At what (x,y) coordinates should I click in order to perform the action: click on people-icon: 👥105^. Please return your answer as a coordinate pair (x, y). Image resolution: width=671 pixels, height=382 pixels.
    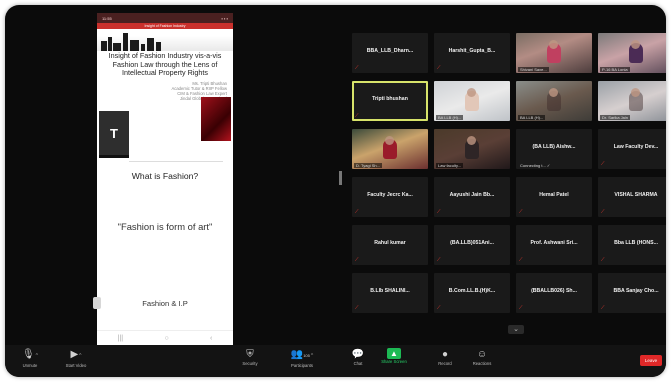
    Looking at the image, I should click on (302, 354).